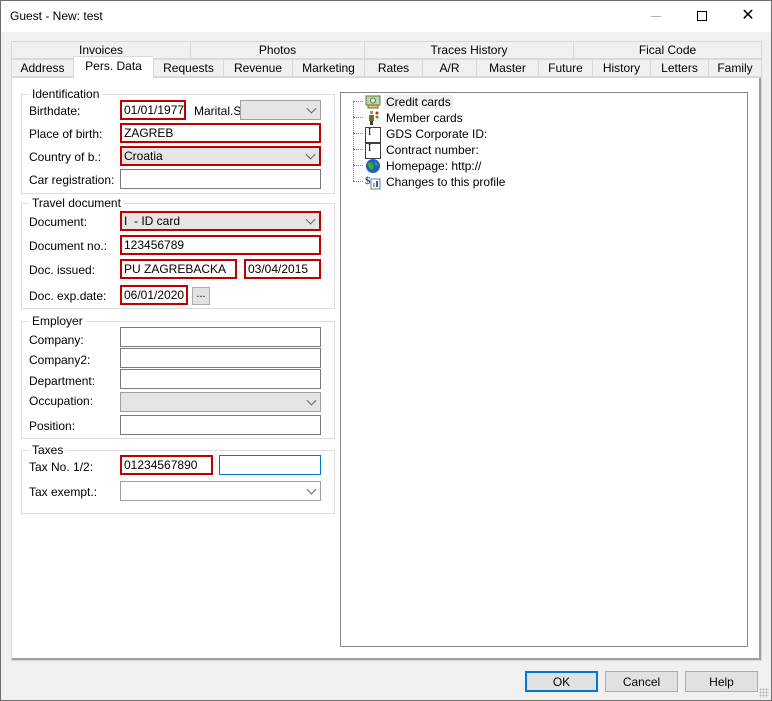 The image size is (772, 701). What do you see at coordinates (468, 50) in the screenshot?
I see `tab-traces-history: Traces History` at bounding box center [468, 50].